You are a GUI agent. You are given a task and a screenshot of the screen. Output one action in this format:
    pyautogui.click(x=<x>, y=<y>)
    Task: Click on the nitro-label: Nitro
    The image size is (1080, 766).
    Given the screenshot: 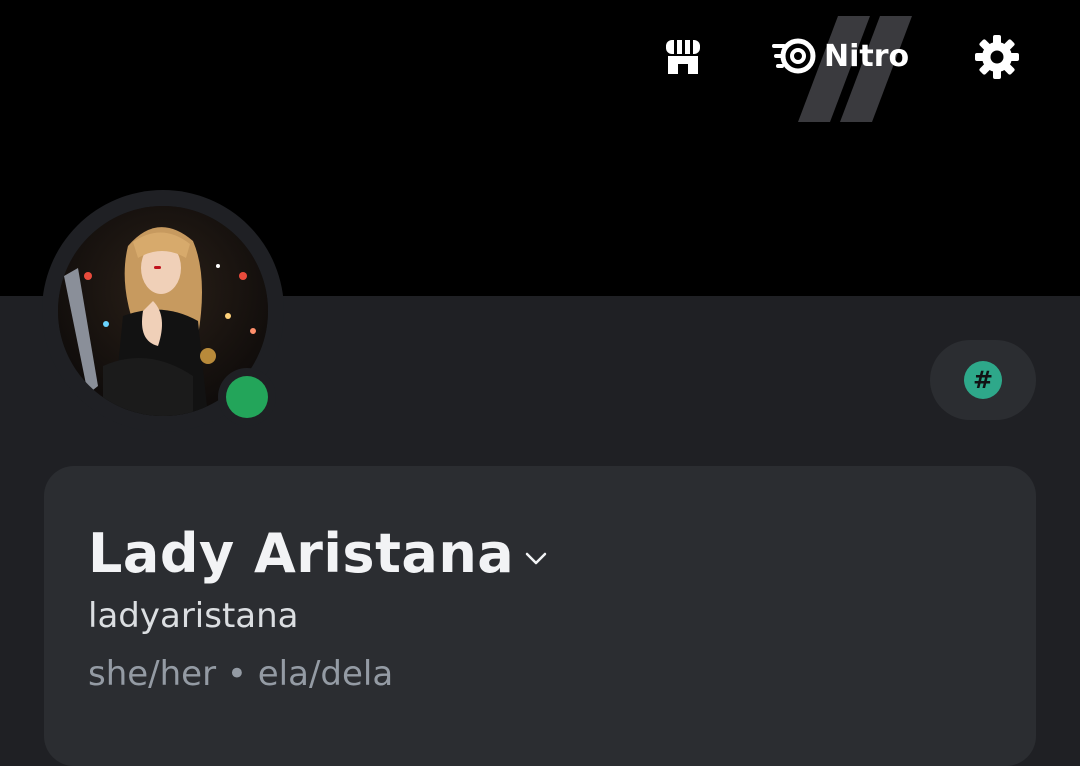 What is the action you would take?
    pyautogui.click(x=867, y=56)
    